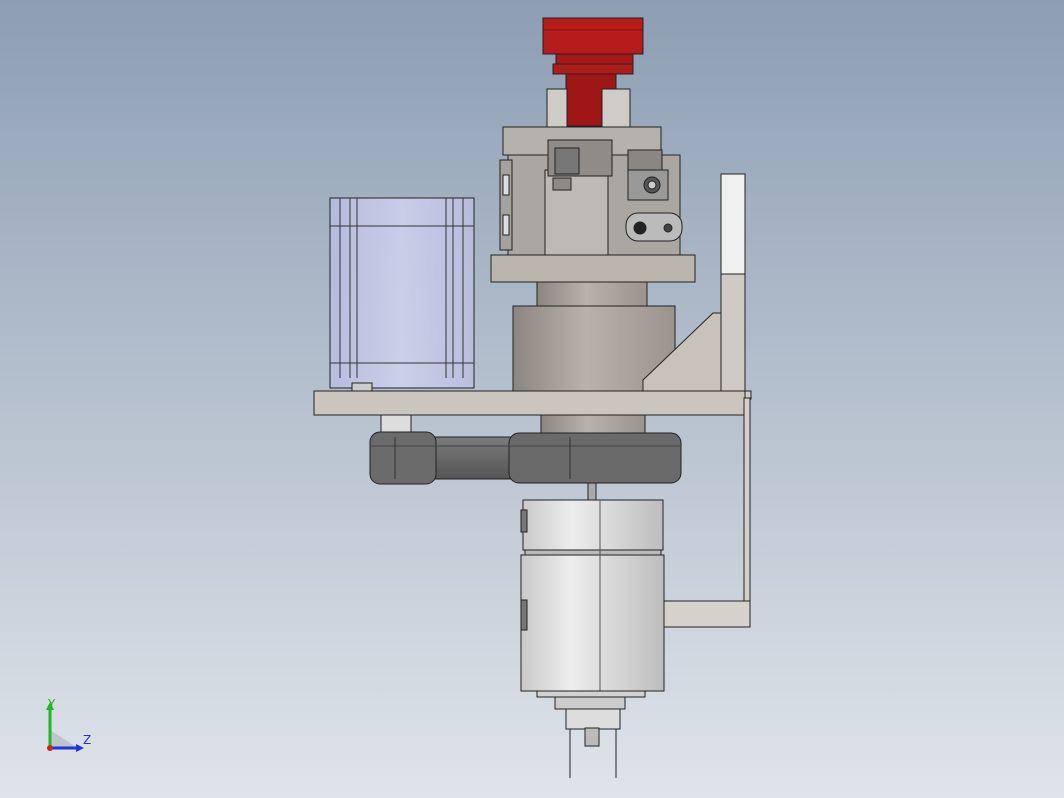 Image resolution: width=1064 pixels, height=798 pixels. I want to click on motor-pulley, so click(396, 424).